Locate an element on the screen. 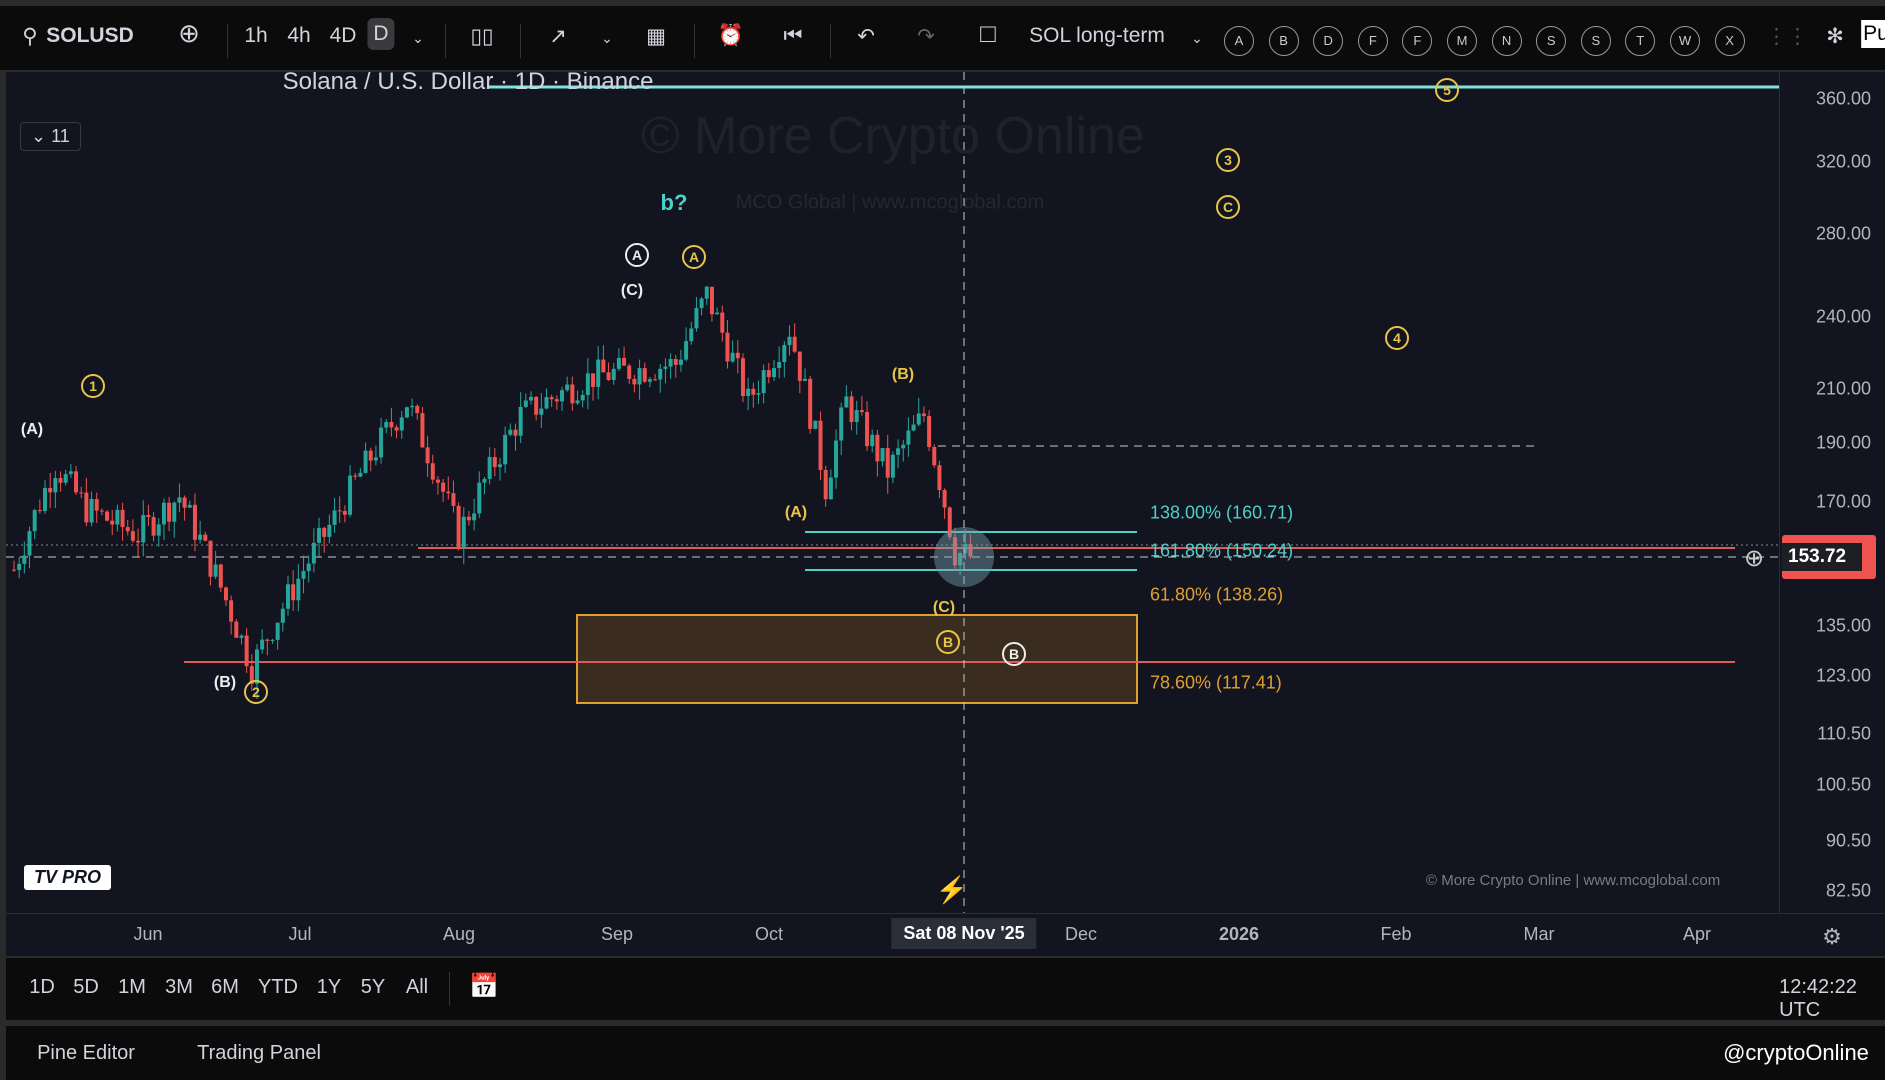 The image size is (1885, 1080). undo-icon: ↶ is located at coordinates (866, 36).